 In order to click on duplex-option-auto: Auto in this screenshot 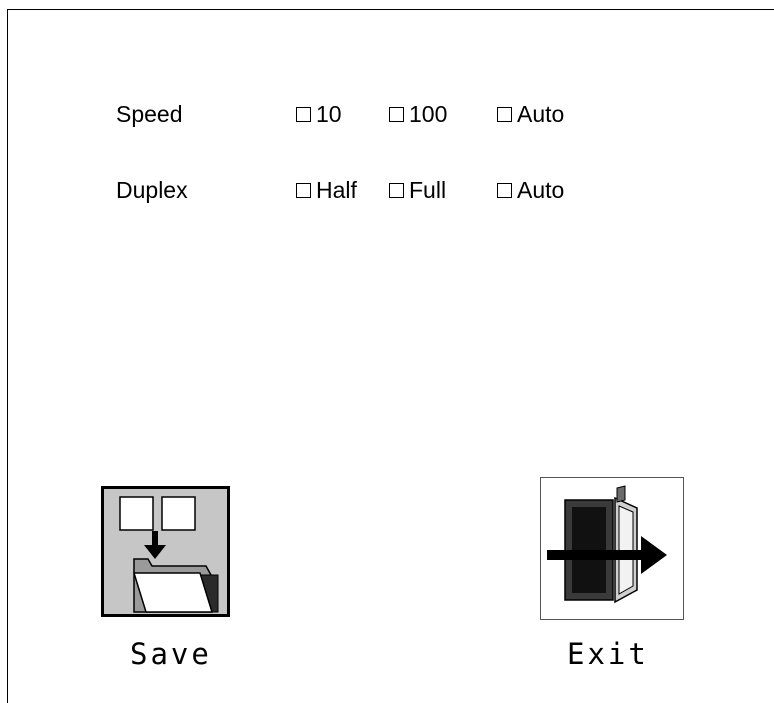, I will do `click(530, 190)`.